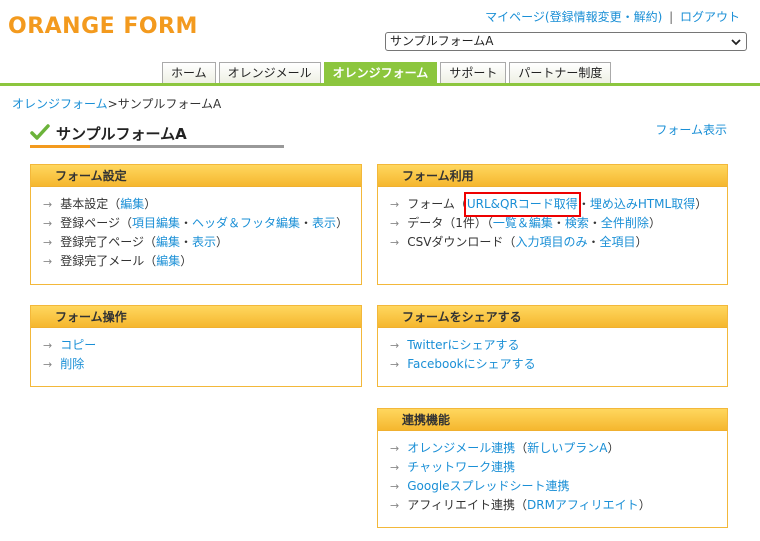 The height and width of the screenshot is (541, 760). What do you see at coordinates (523, 223) in the screenshot?
I see `data-list-edit-link: 一覧＆編集` at bounding box center [523, 223].